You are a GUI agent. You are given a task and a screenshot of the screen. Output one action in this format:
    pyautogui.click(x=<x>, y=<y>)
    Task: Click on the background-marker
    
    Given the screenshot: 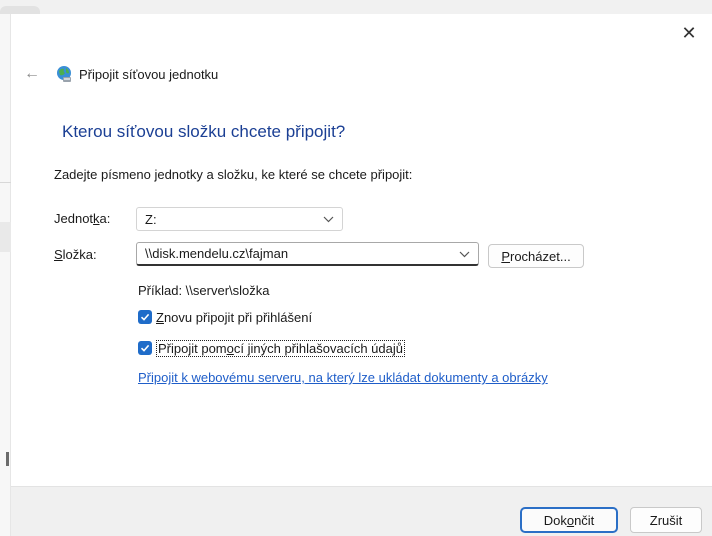 What is the action you would take?
    pyautogui.click(x=7, y=459)
    